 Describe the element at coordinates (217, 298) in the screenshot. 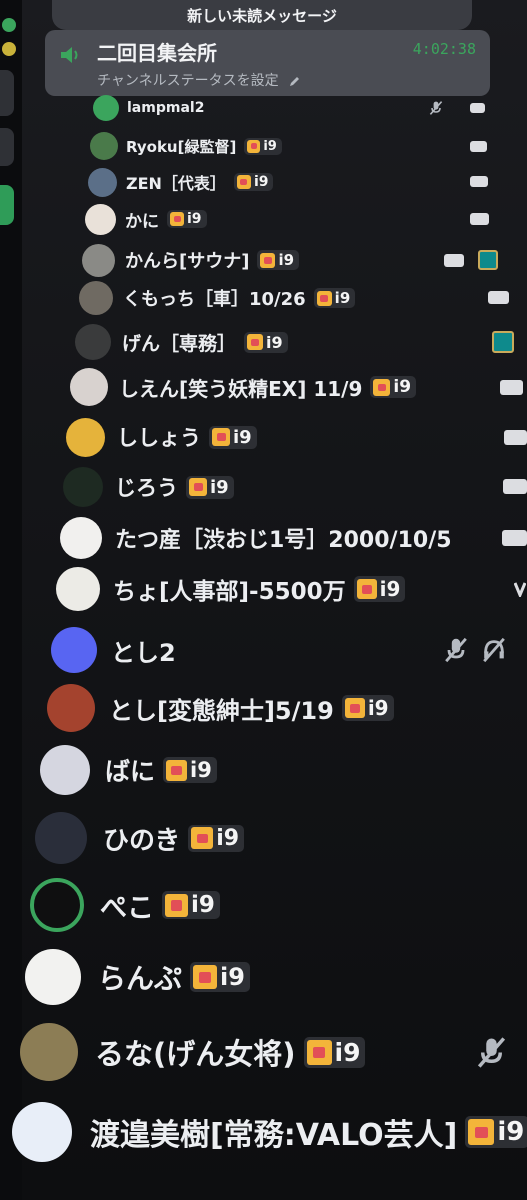

I see `voice-member: くもっち［車］10/26 i9` at that location.